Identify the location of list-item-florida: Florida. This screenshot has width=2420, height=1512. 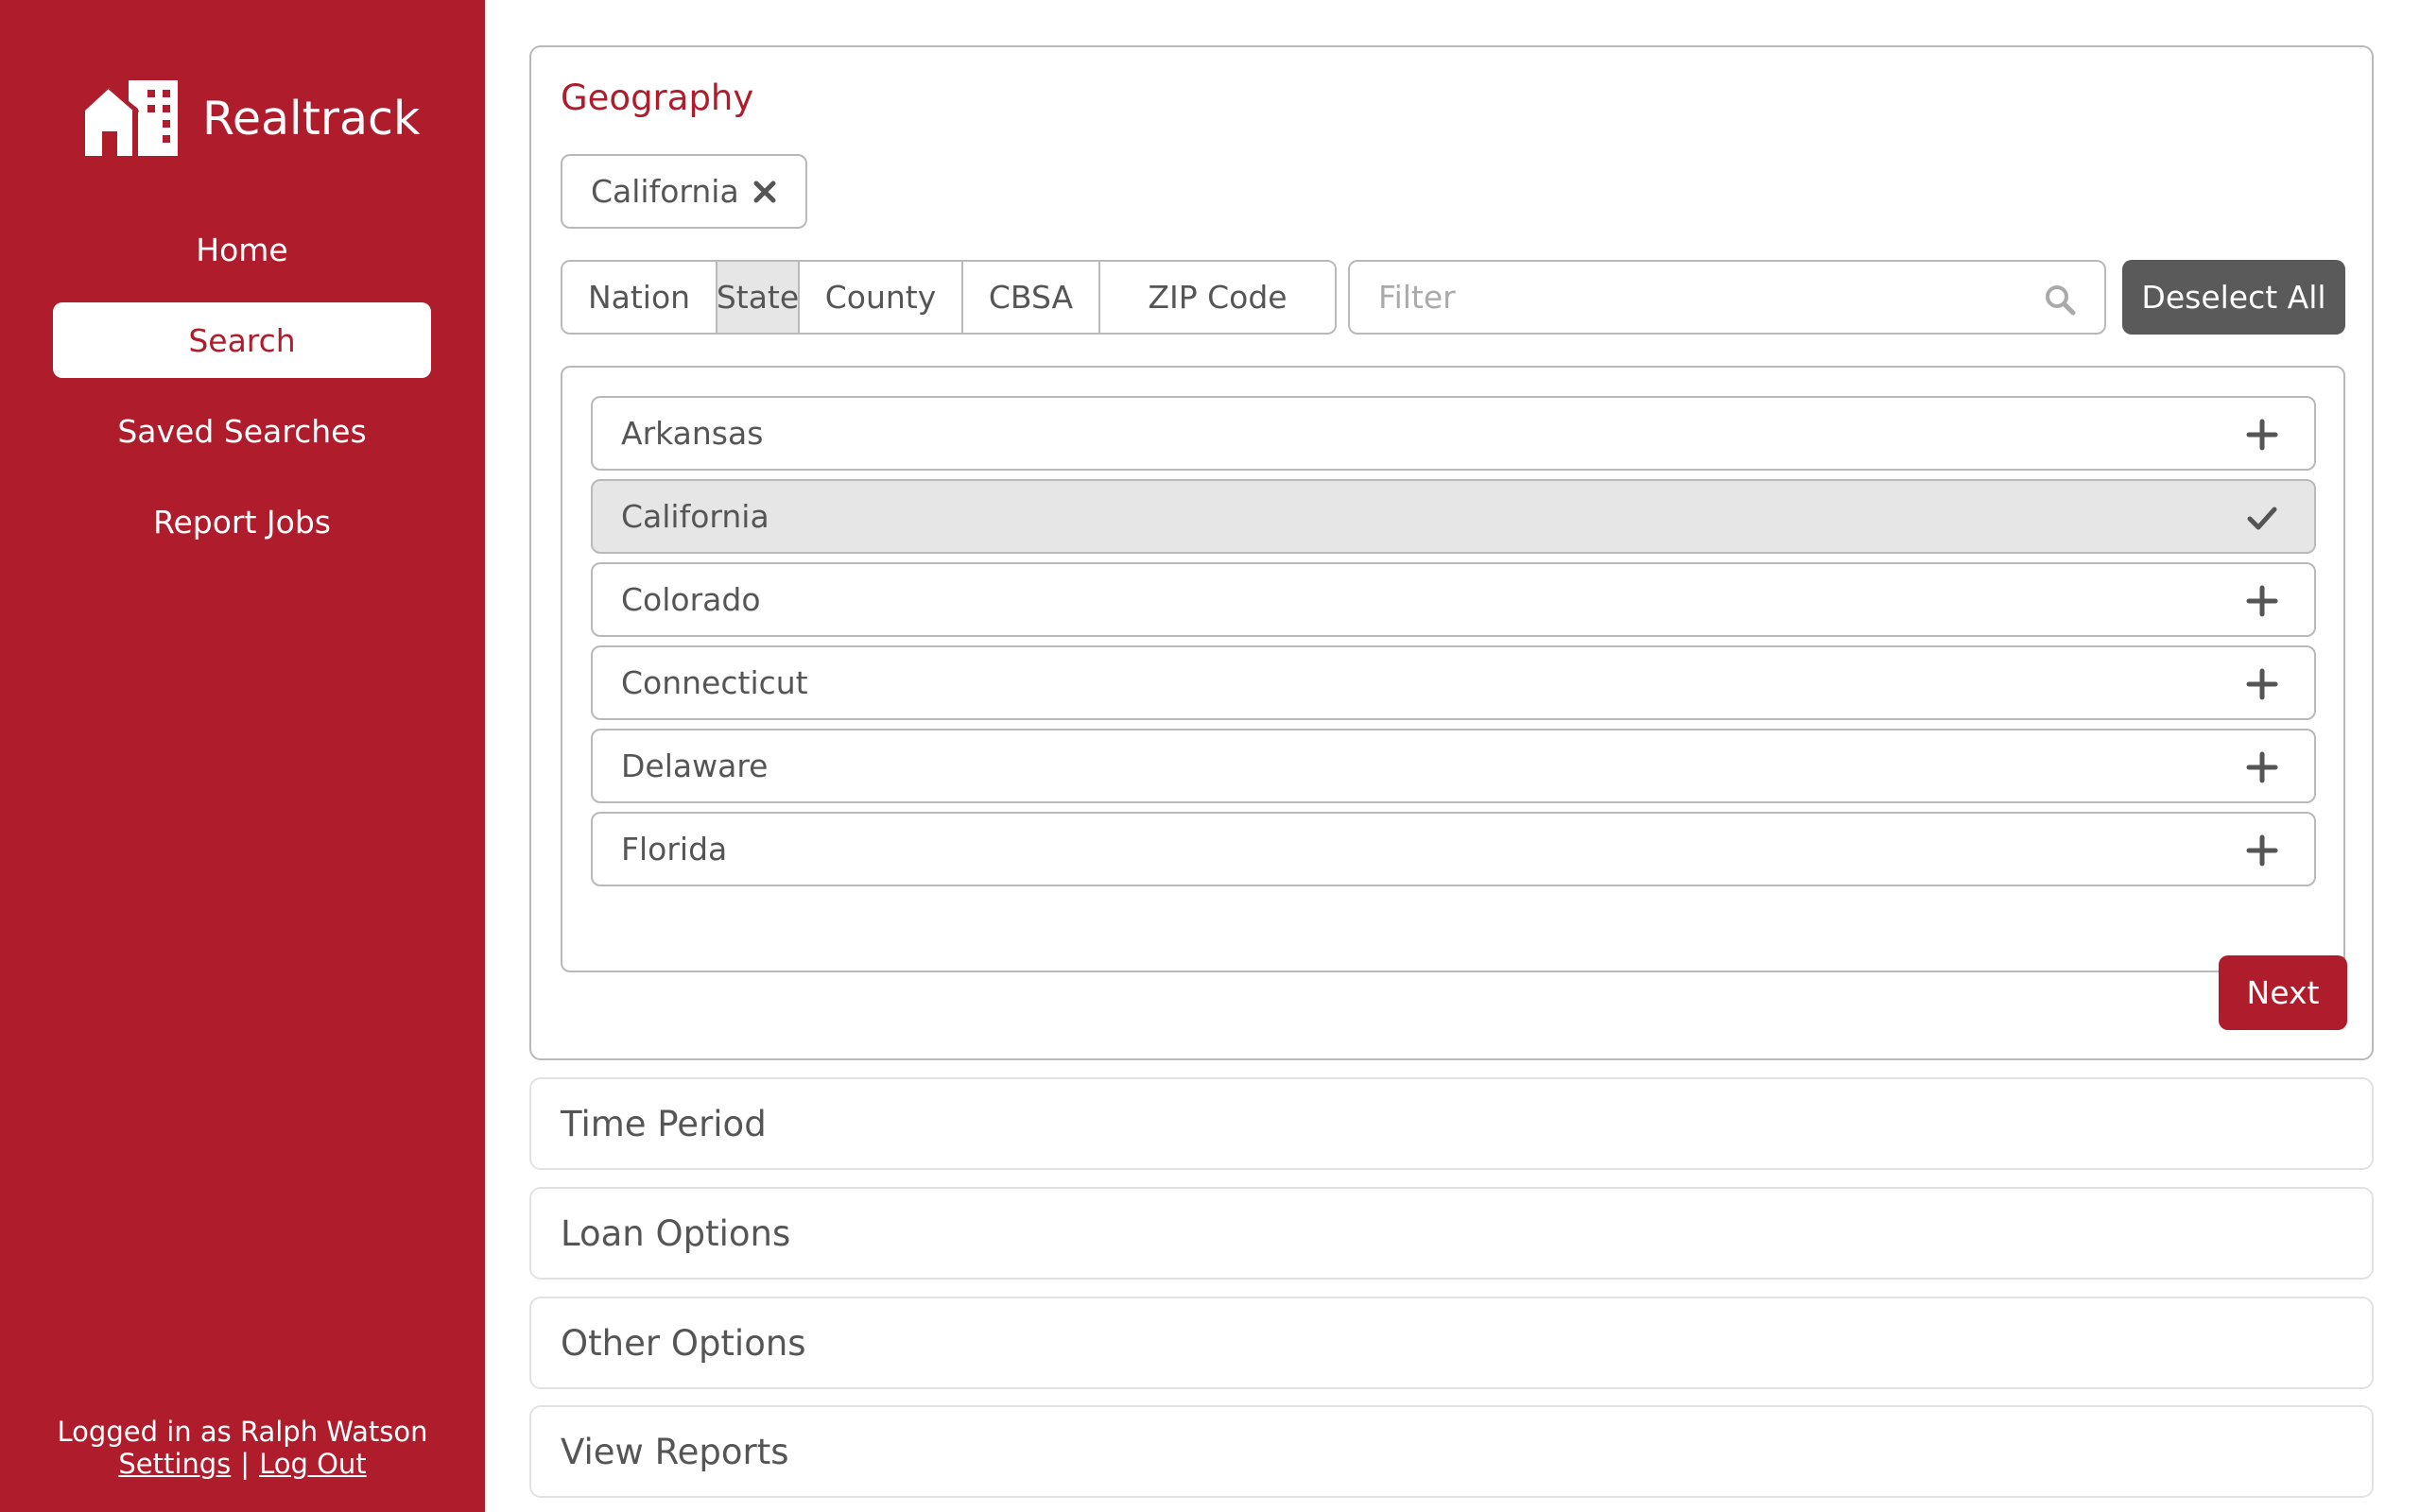
(1453, 849).